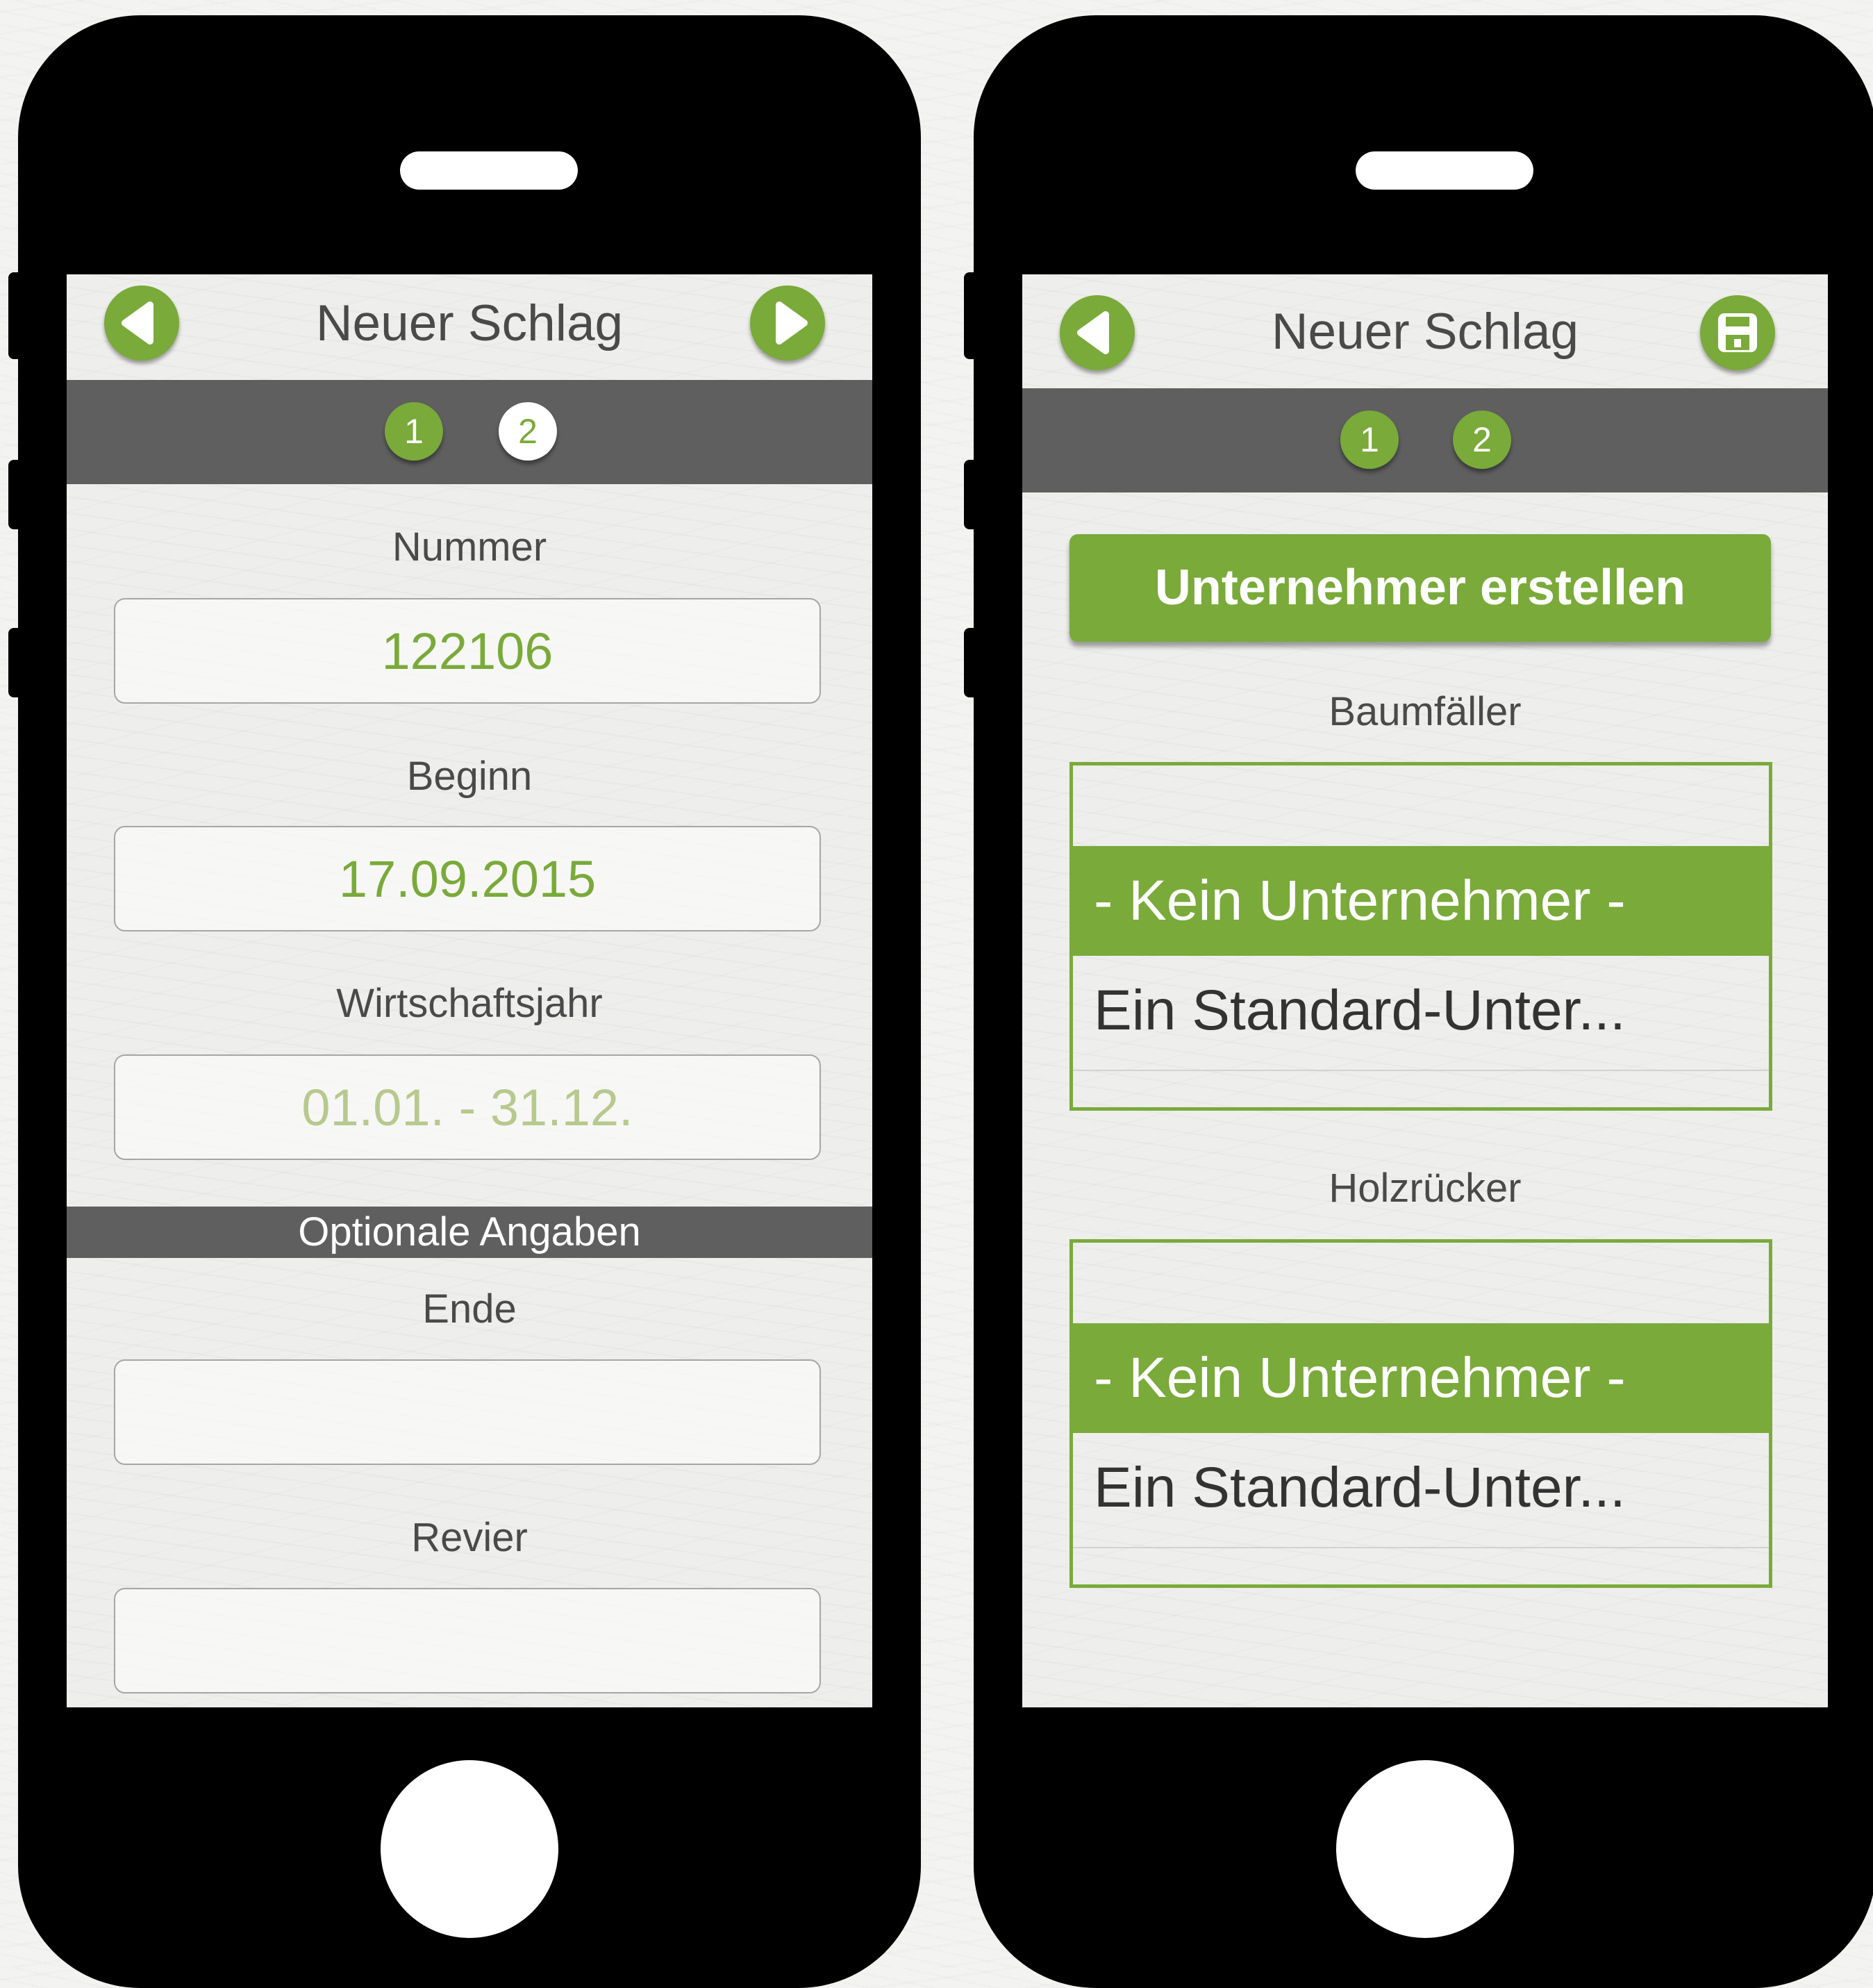 The image size is (1873, 1988). Describe the element at coordinates (1425, 1188) in the screenshot. I see `holzruecker-label: Holzrücker` at that location.